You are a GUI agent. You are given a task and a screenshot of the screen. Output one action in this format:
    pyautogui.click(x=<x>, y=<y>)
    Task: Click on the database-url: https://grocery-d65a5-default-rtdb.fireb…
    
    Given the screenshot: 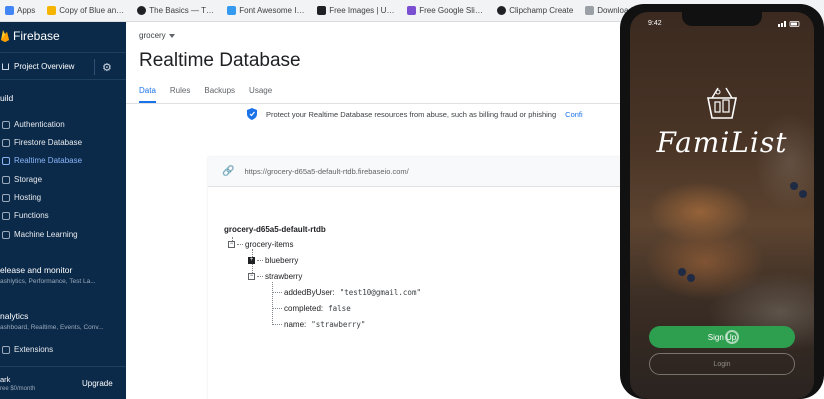 What is the action you would take?
    pyautogui.click(x=326, y=171)
    